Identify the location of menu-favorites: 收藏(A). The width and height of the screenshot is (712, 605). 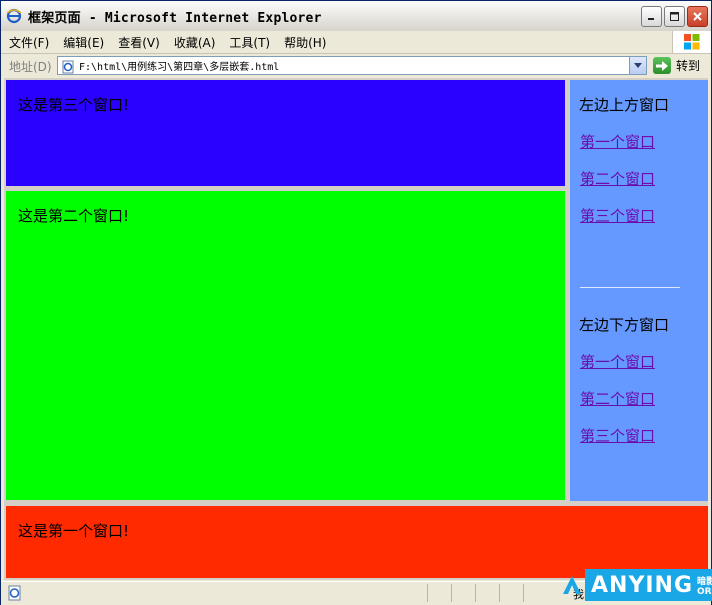
(195, 42).